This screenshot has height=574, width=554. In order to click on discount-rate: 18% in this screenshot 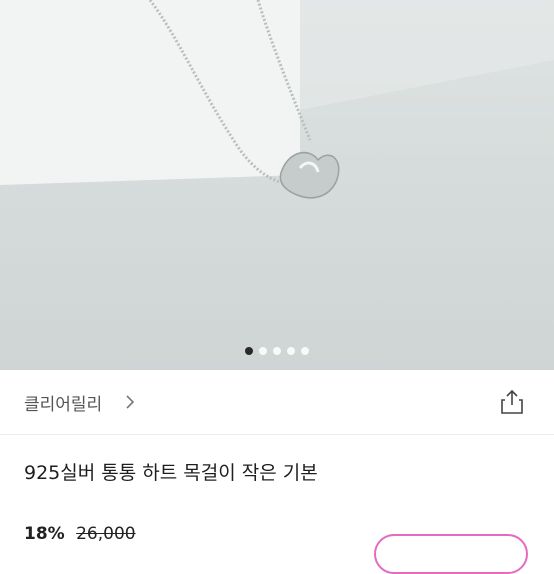, I will do `click(44, 534)`.